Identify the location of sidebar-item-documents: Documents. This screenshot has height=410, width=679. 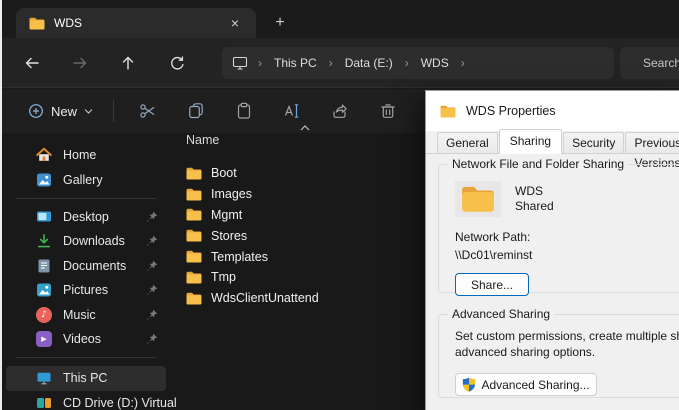
(86, 266).